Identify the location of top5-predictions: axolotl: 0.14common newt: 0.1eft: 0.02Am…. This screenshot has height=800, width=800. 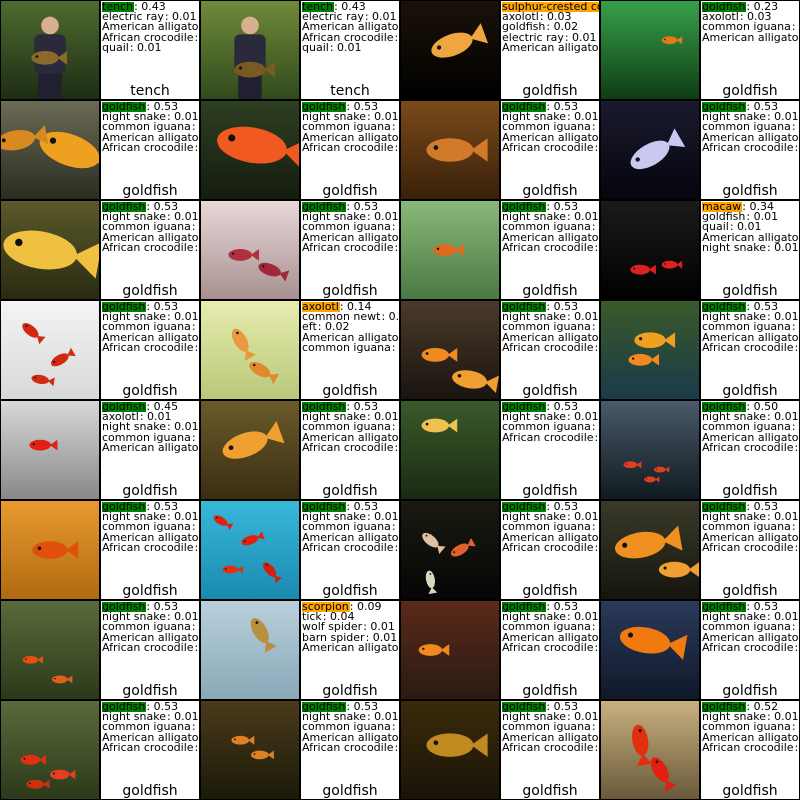
(350, 327).